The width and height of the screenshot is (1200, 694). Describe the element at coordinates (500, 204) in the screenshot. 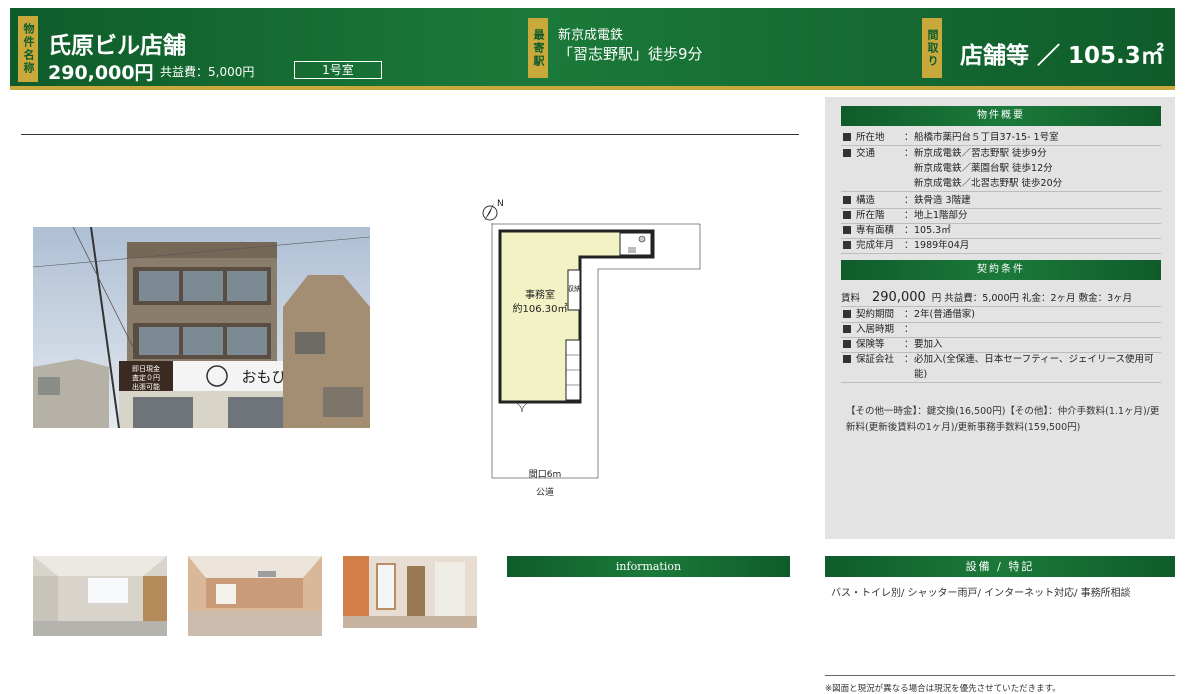

I see `north-label: N` at that location.